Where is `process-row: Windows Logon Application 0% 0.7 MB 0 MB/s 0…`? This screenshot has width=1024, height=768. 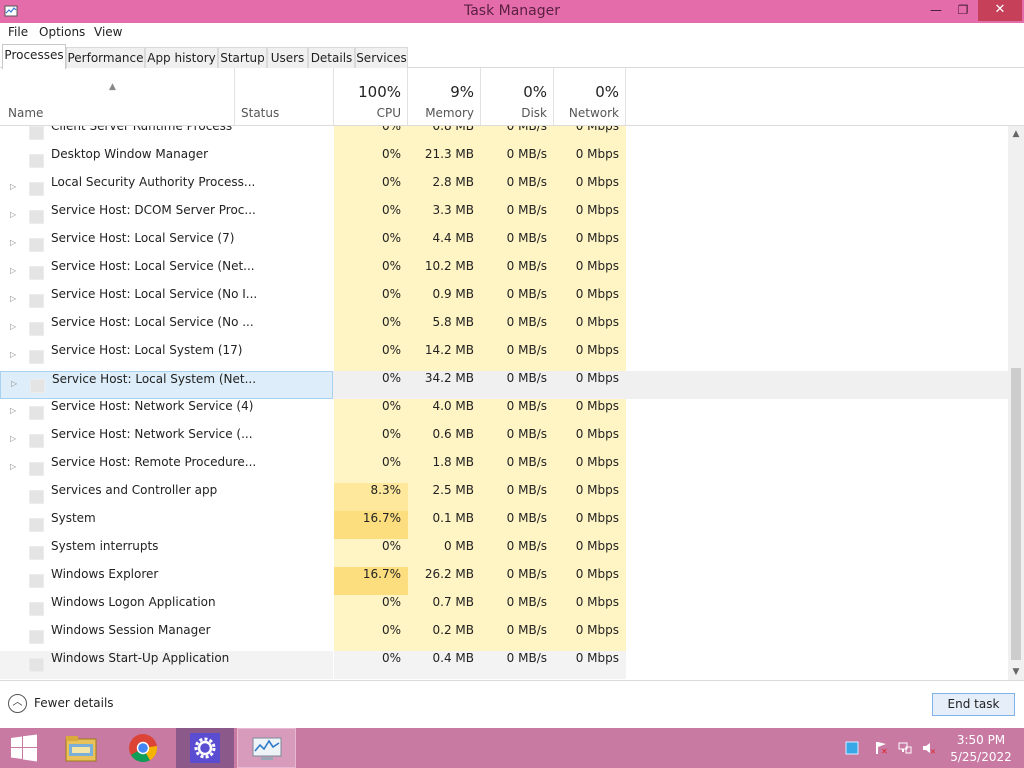
process-row: Windows Logon Application 0% 0.7 MB 0 MB/s 0… is located at coordinates (504, 609).